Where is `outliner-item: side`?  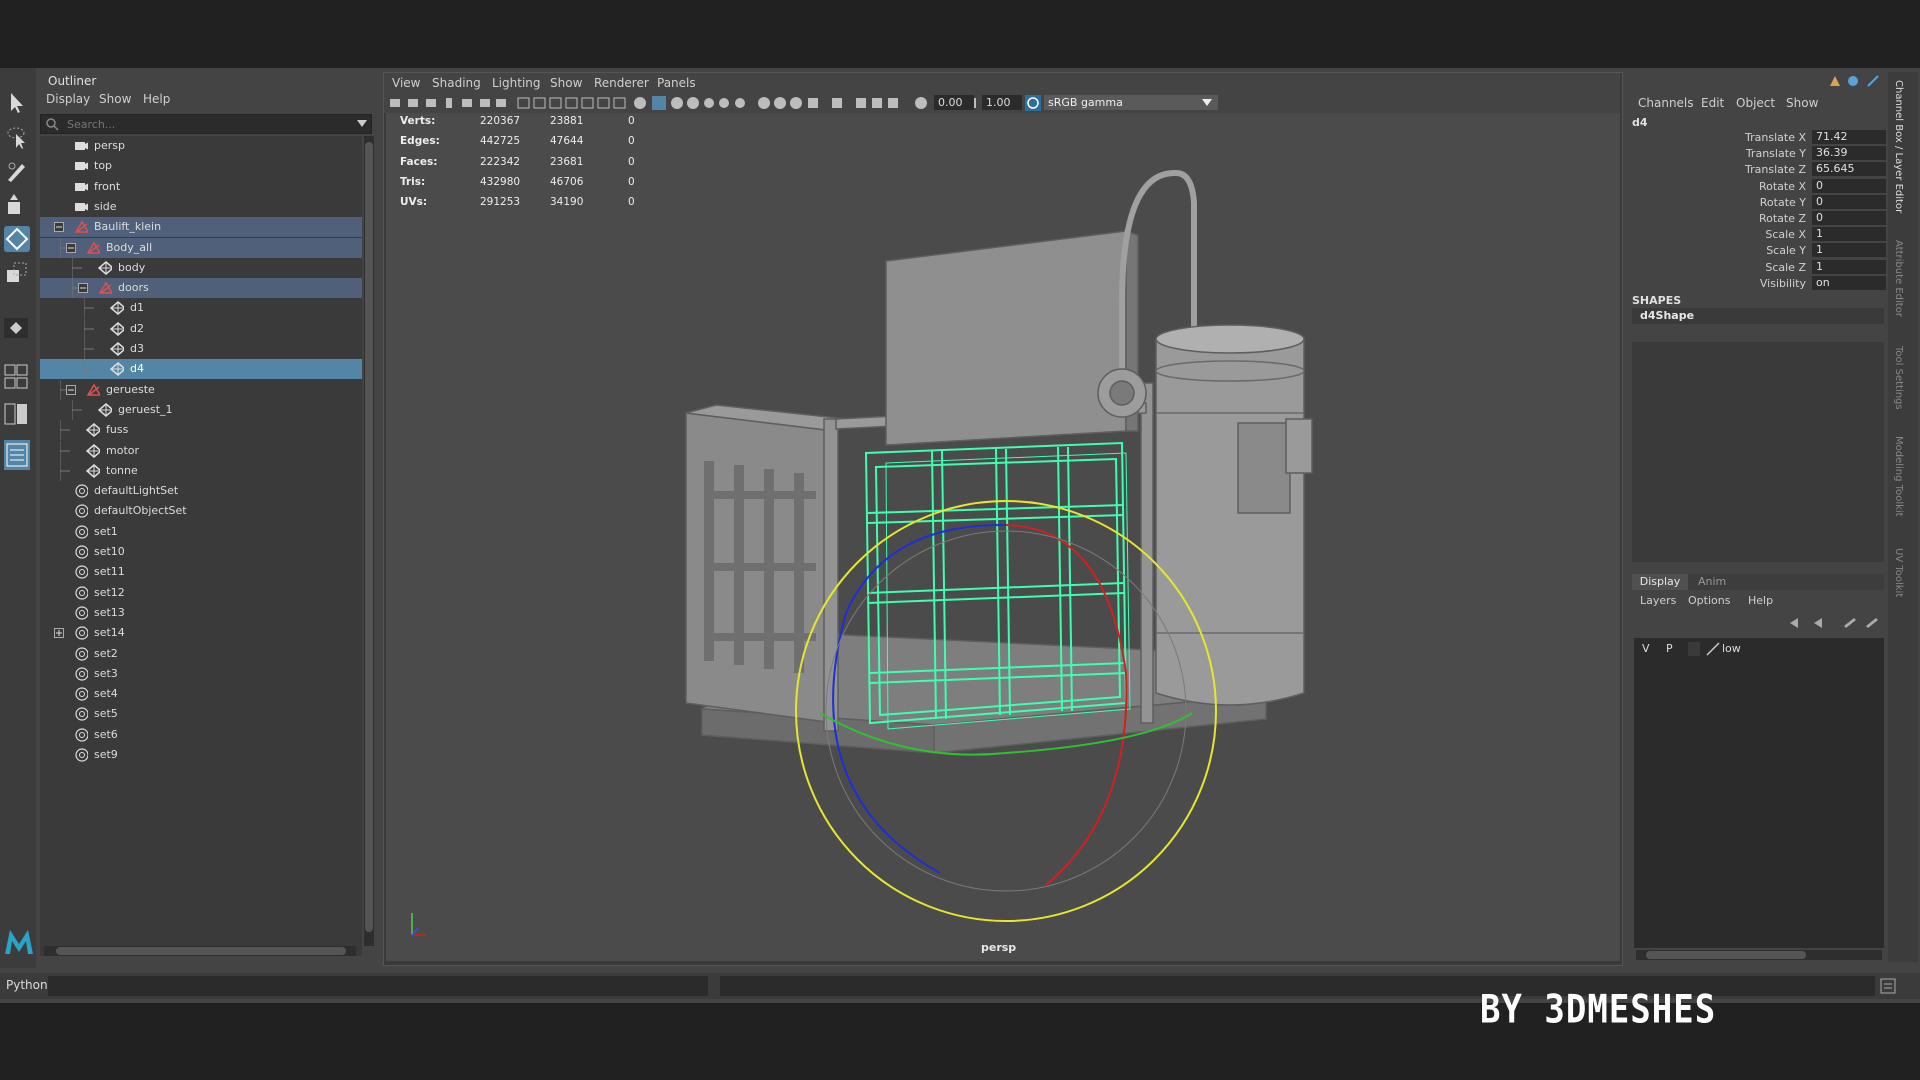
outliner-item: side is located at coordinates (201, 207).